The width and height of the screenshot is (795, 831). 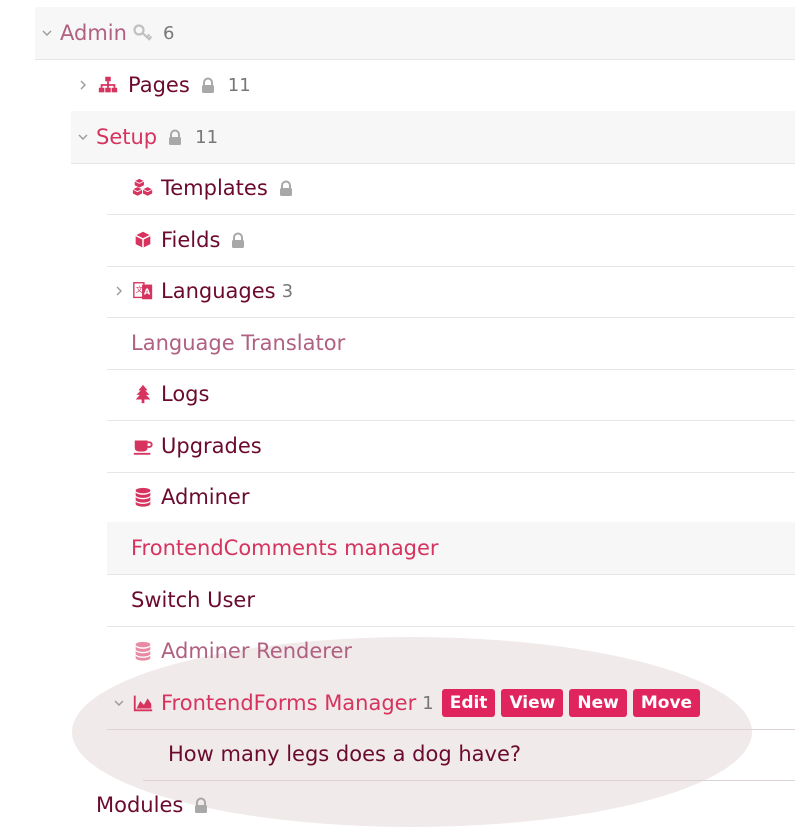 I want to click on tree-item-label: FrontendForms Manager, so click(x=288, y=703).